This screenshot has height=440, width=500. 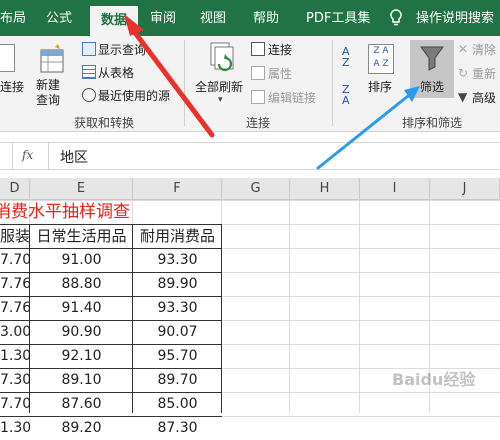 I want to click on ribbon-tab-bar: 布局 公式 数据 审阅 视图 帮助 PDF工具集 操作说明搜索, so click(x=250, y=18).